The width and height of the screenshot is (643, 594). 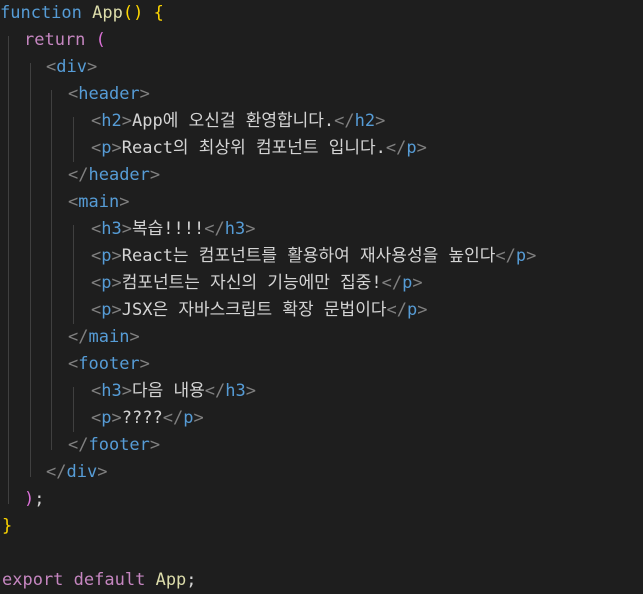 I want to click on code-line-6: <p>React의 최상위 컴포넌트 입니다.</p>, so click(x=259, y=148).